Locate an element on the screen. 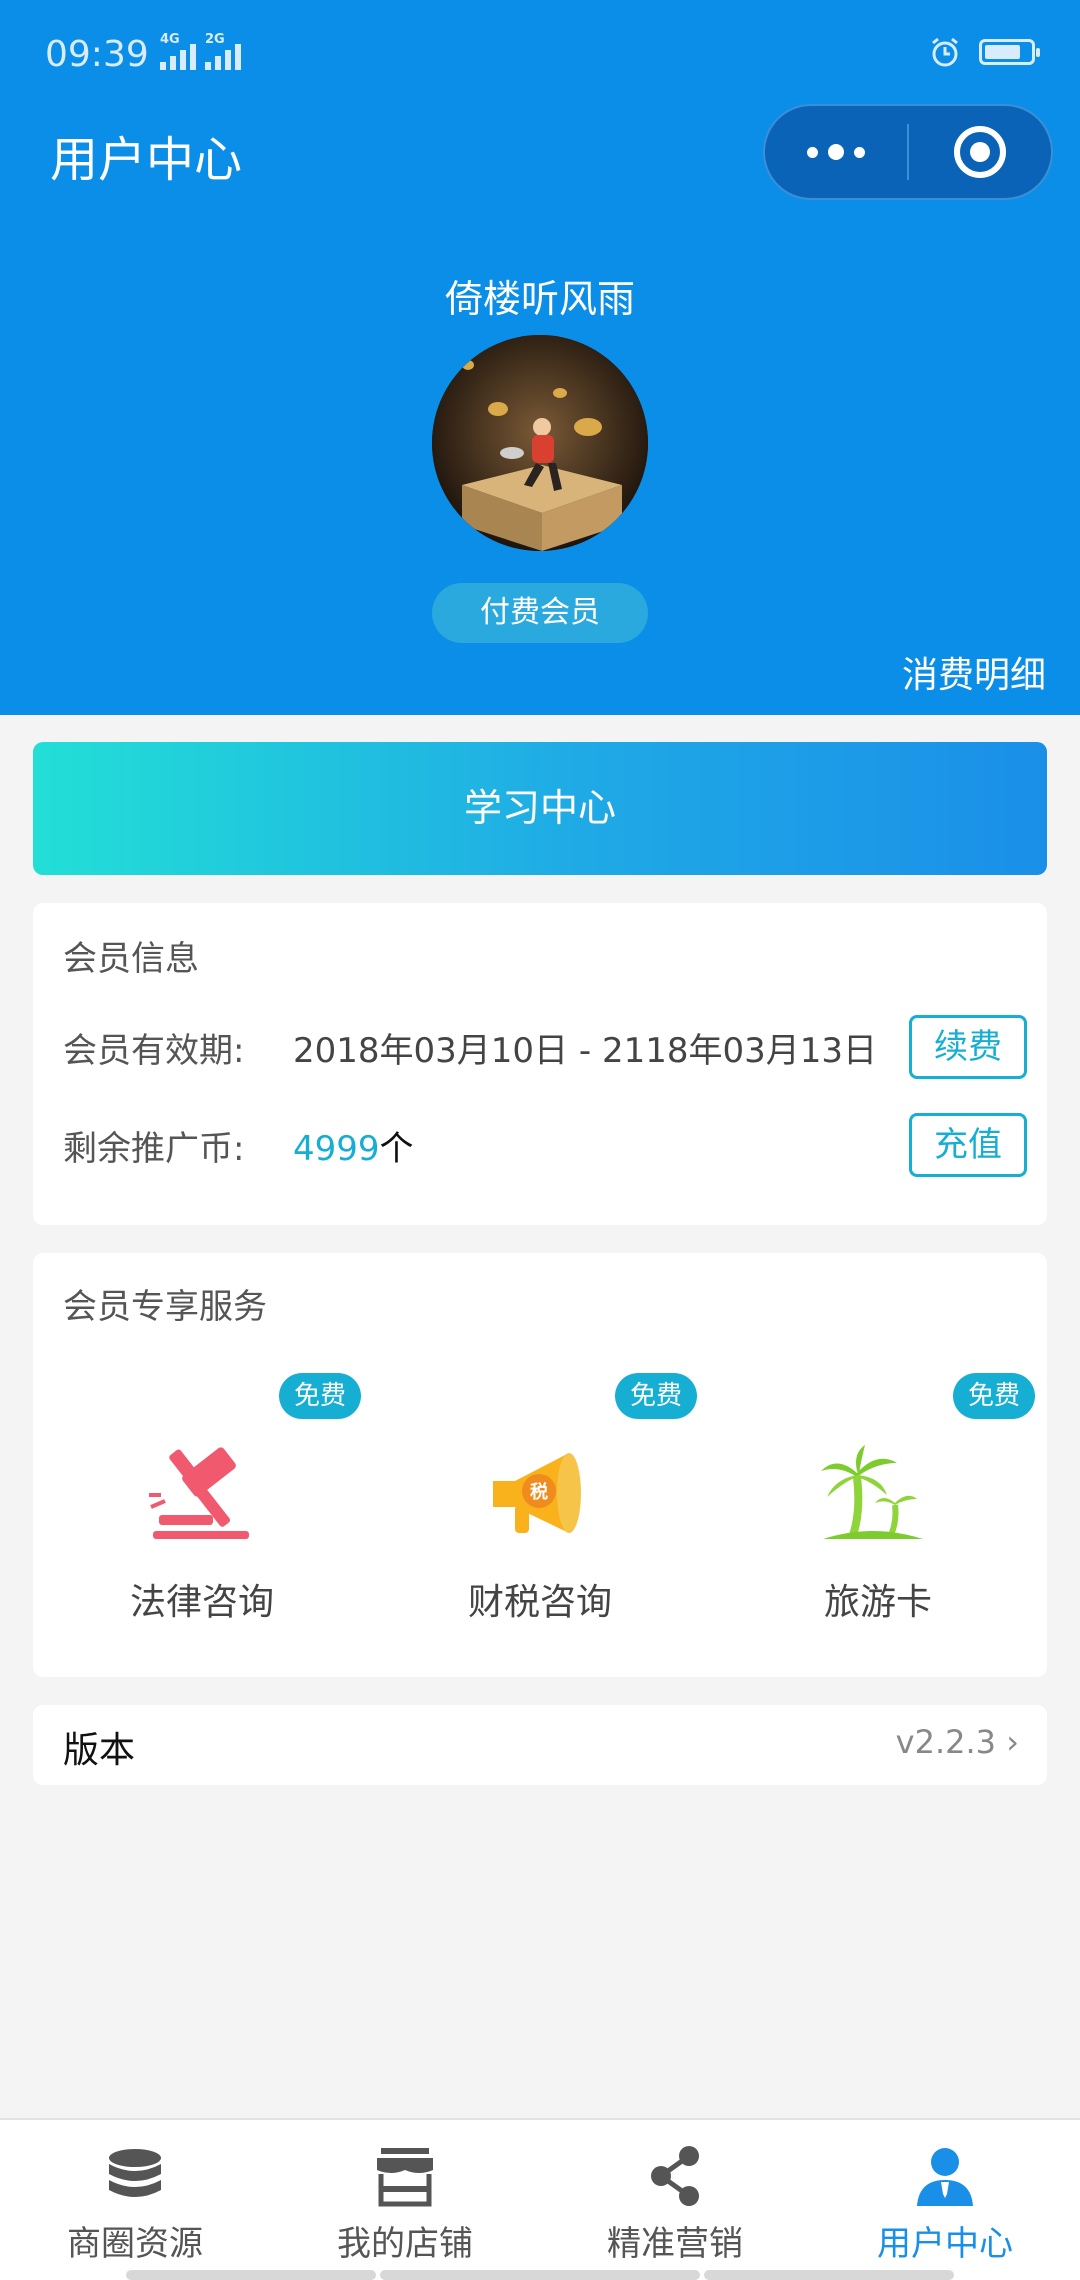  member-type-badge: 付费会员 is located at coordinates (540, 613).